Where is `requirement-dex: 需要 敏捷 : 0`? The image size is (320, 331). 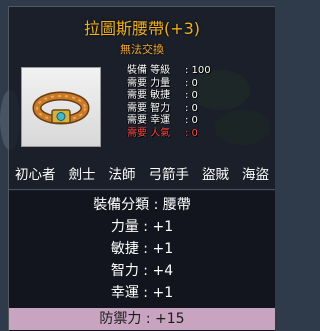 requirement-dex: 需要 敏捷 : 0 is located at coordinates (162, 96).